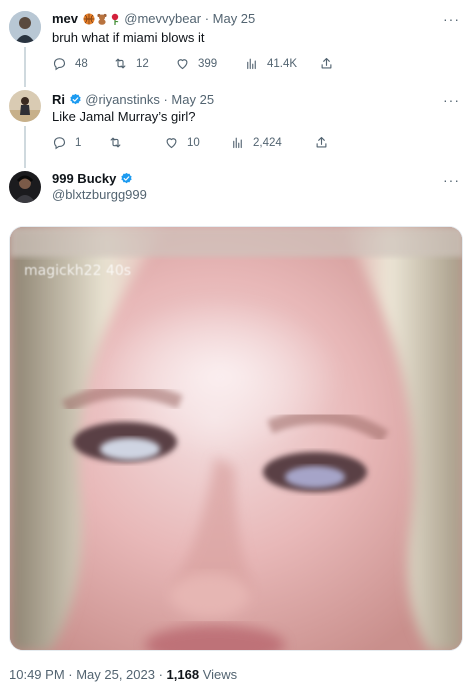 The image size is (474, 695). Describe the element at coordinates (122, 99) in the screenshot. I see `author-handle: @riyanstinks` at that location.